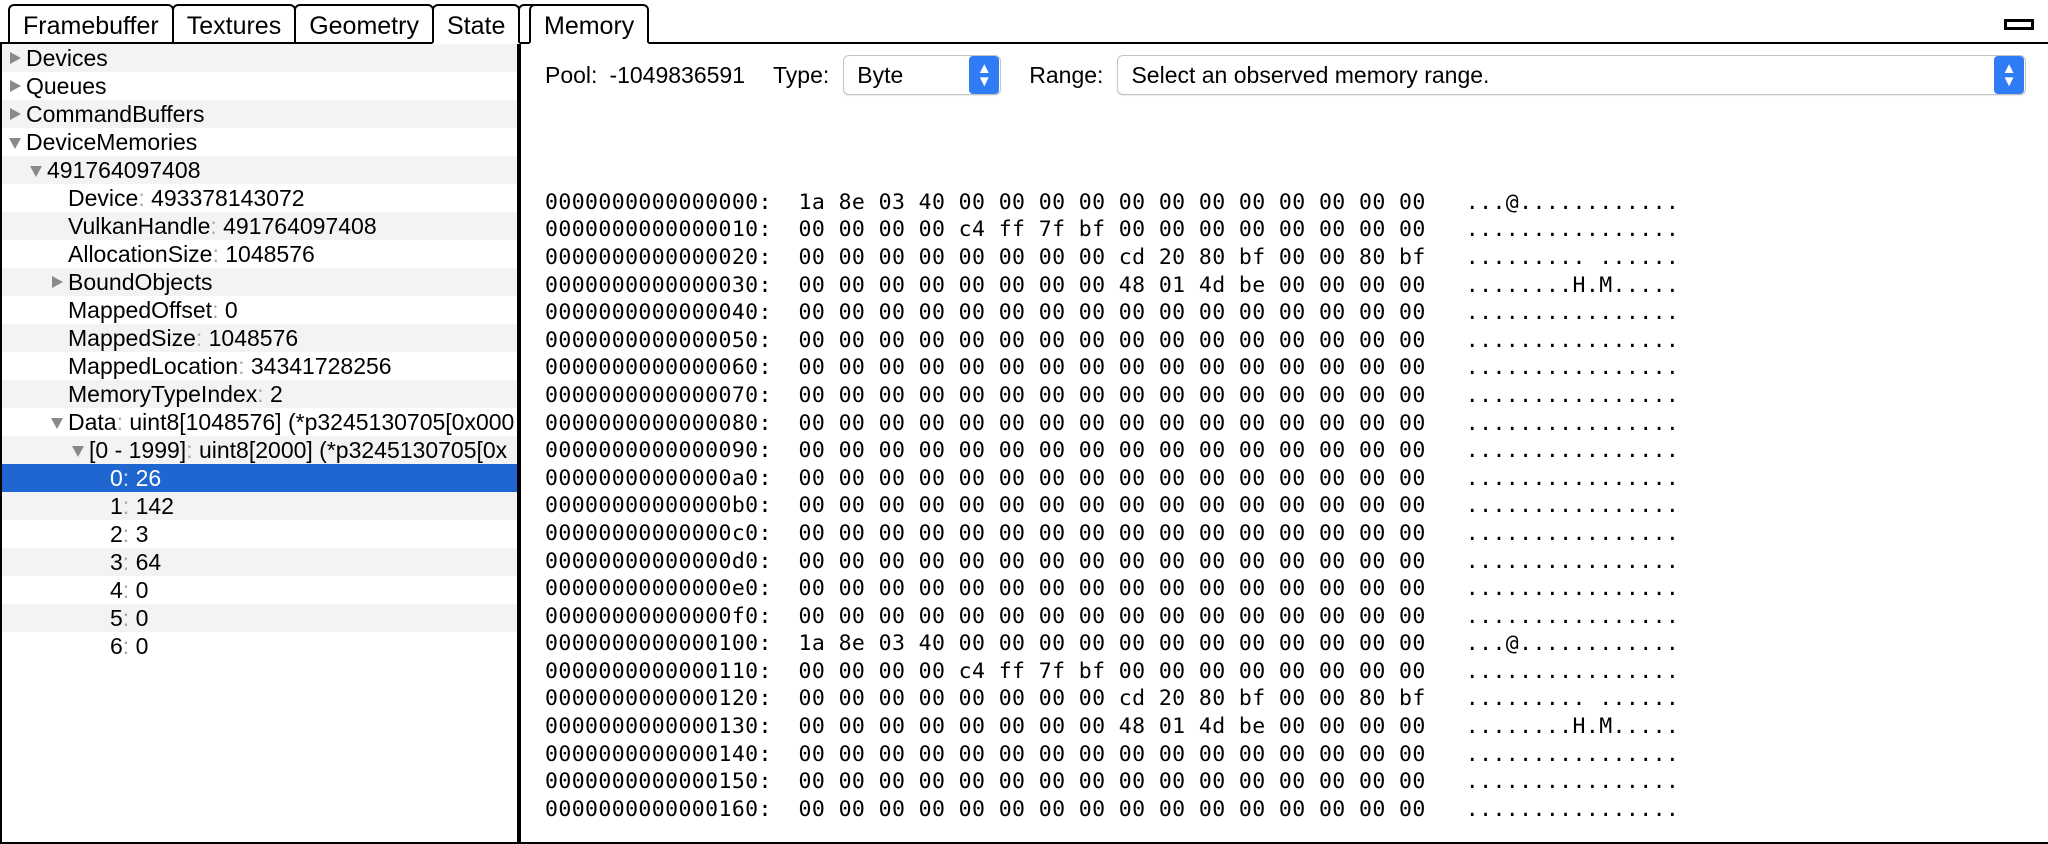 Image resolution: width=2048 pixels, height=844 pixels. Describe the element at coordinates (984, 75) in the screenshot. I see `type-stepper-icon: ▲ ▼` at that location.